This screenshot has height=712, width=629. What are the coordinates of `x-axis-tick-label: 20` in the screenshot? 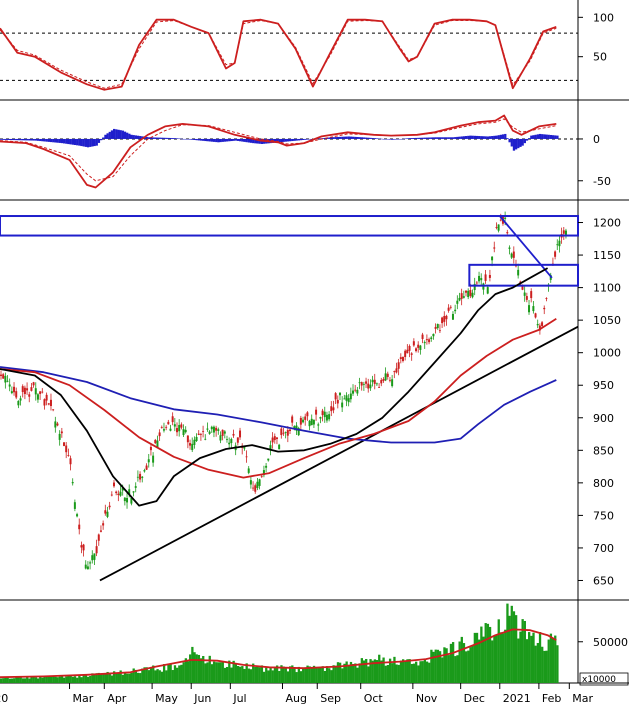 It's located at (4, 698).